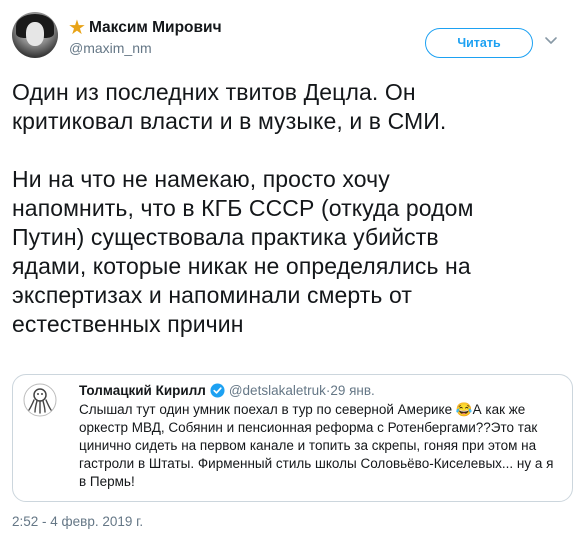  What do you see at coordinates (352, 390) in the screenshot?
I see `quote-date: 29 янв.` at bounding box center [352, 390].